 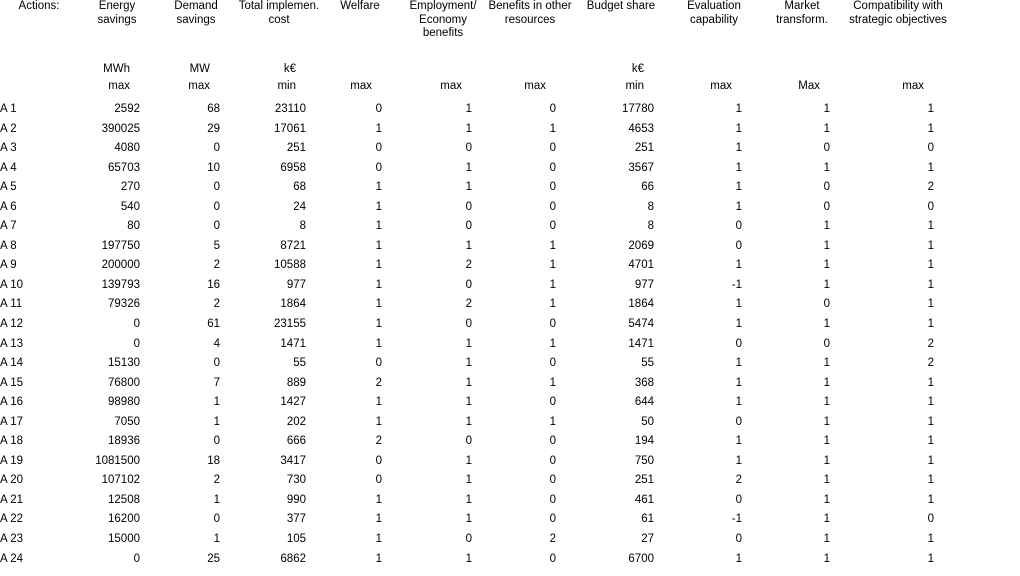 I want to click on cell-demand_savings: 4, so click(x=216, y=343).